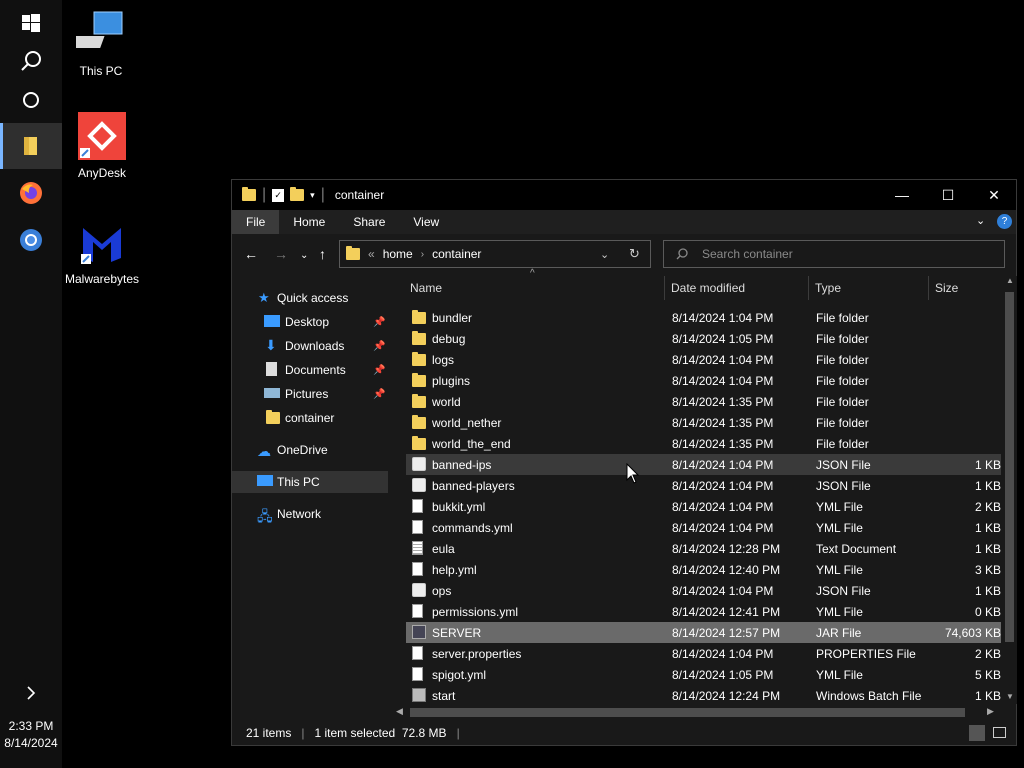  What do you see at coordinates (31, 735) in the screenshot?
I see `taskbar-clock: 2:33 PM 8/14/2024` at bounding box center [31, 735].